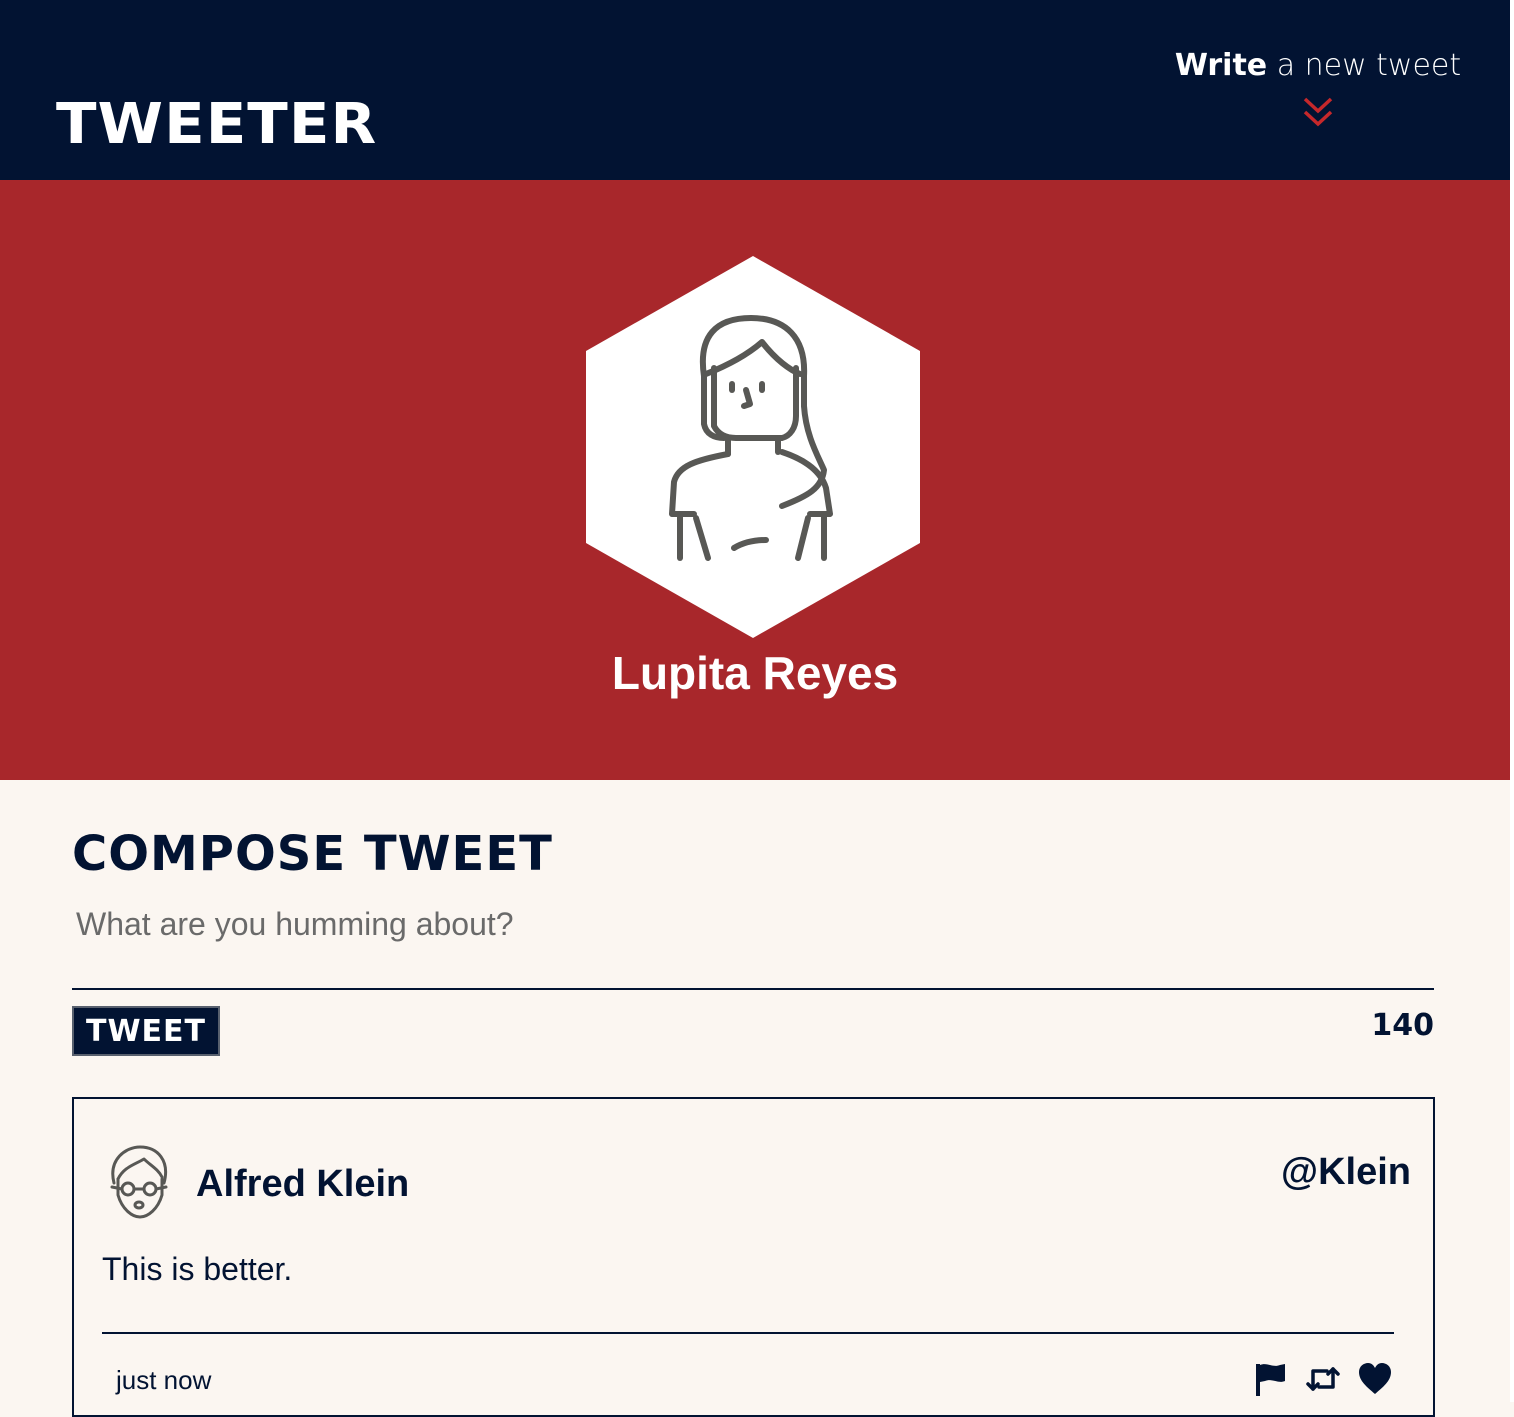  What do you see at coordinates (748, 1333) in the screenshot?
I see `tweet-divider` at bounding box center [748, 1333].